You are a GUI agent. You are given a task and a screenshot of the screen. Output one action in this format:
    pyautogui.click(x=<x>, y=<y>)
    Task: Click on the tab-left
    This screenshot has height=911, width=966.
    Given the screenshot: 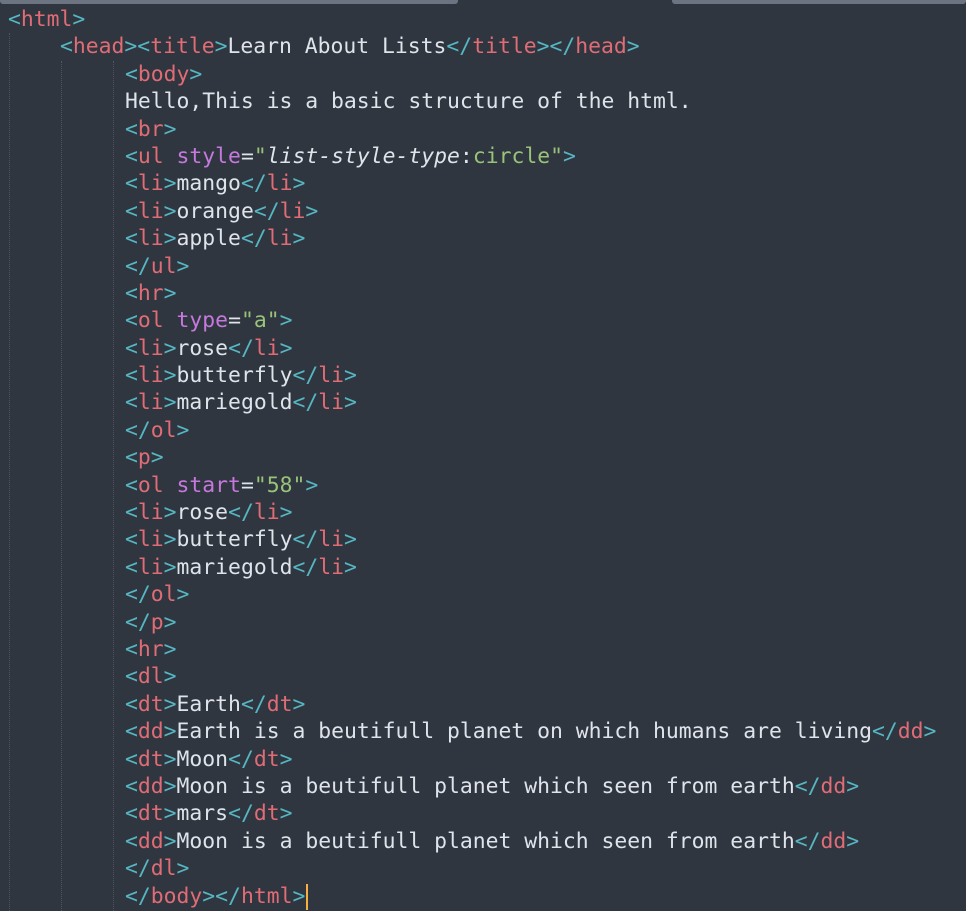 What is the action you would take?
    pyautogui.click(x=229, y=2)
    